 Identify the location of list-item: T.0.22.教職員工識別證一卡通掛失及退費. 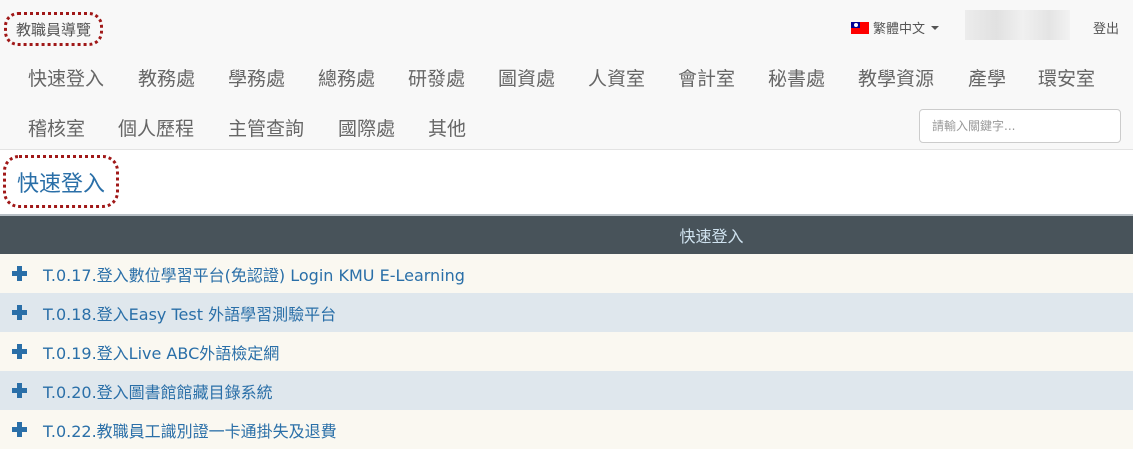
(566, 429).